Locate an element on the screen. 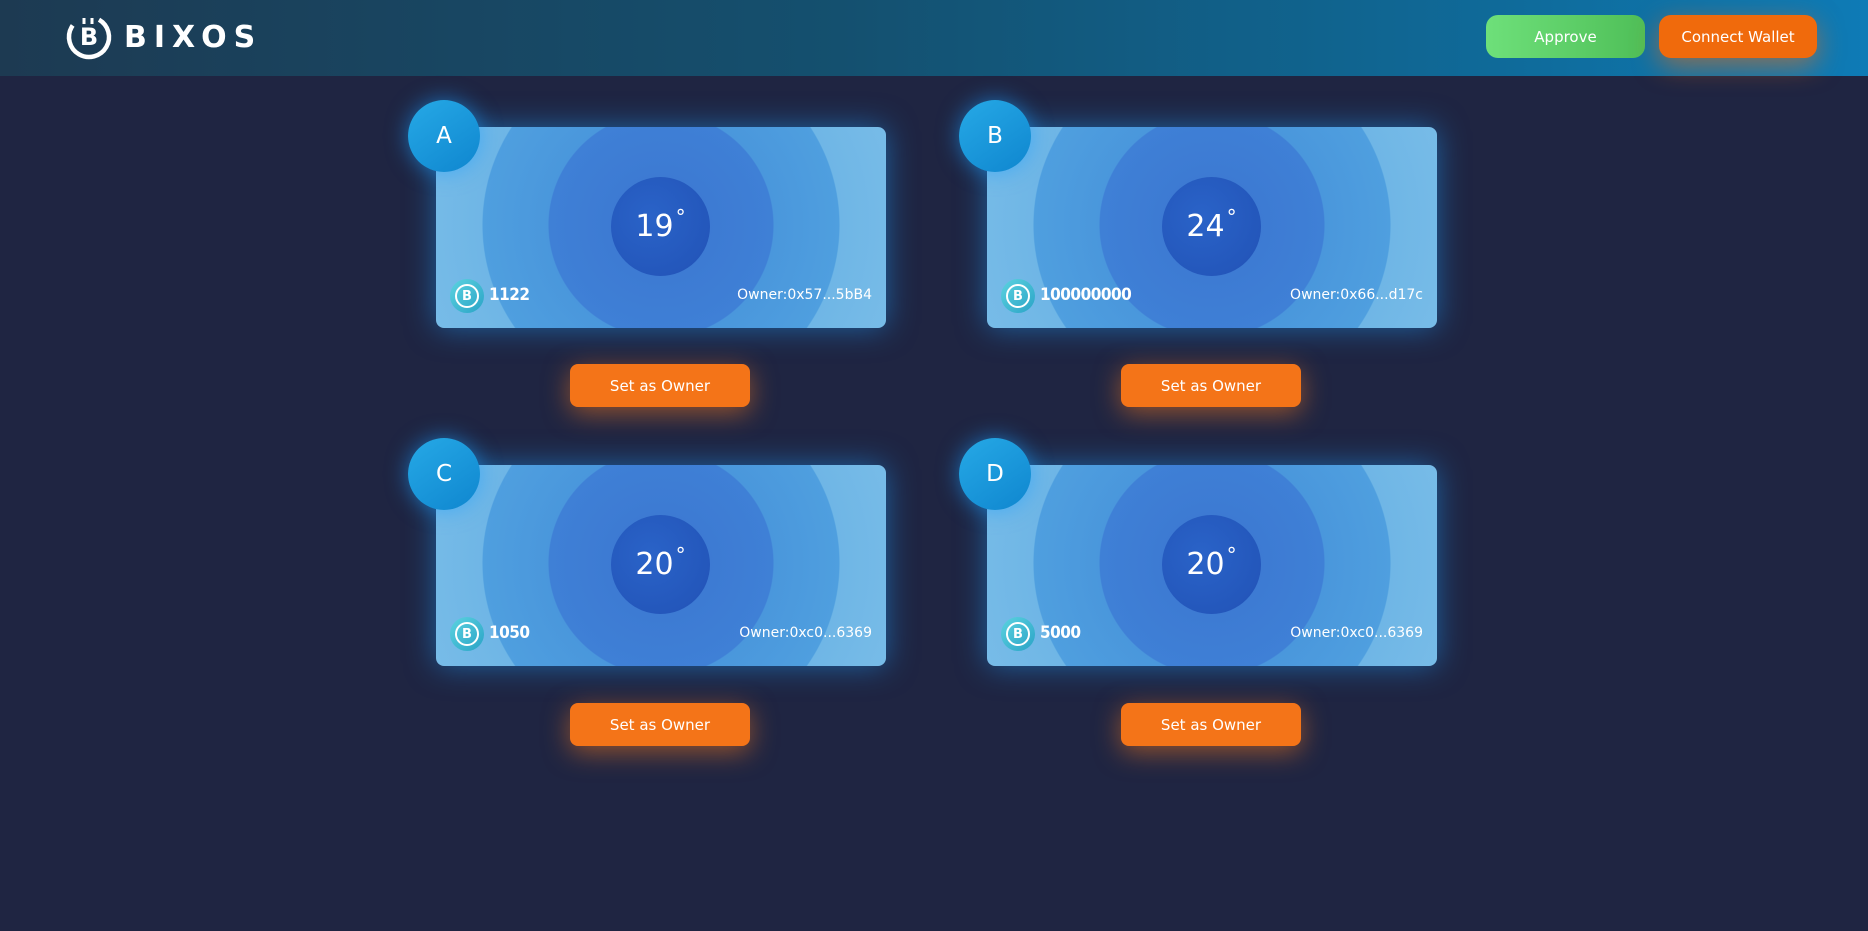  bixos-logo-icon: B is located at coordinates (89, 37).